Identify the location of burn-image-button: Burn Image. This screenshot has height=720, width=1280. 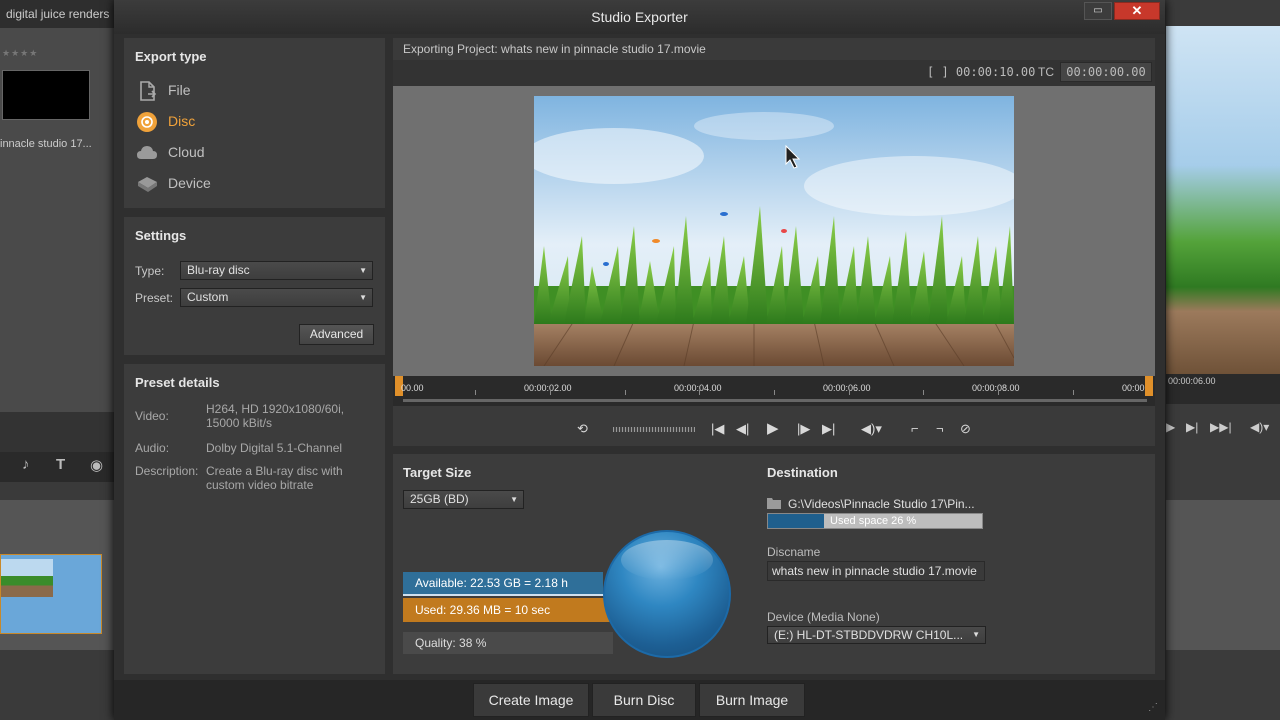
(752, 700).